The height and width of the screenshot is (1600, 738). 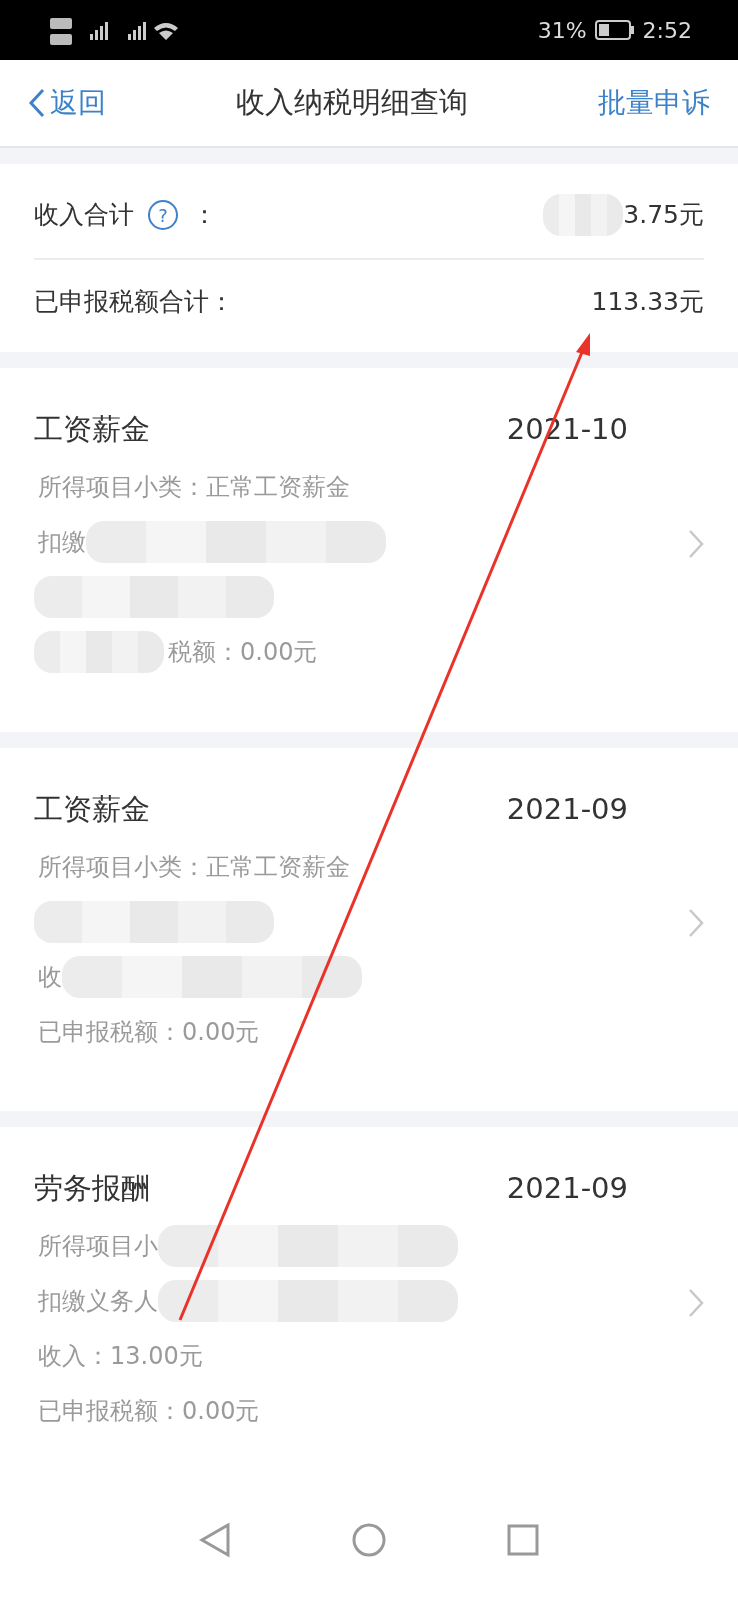 What do you see at coordinates (62, 542) in the screenshot?
I see `record-detail: 扣缴` at bounding box center [62, 542].